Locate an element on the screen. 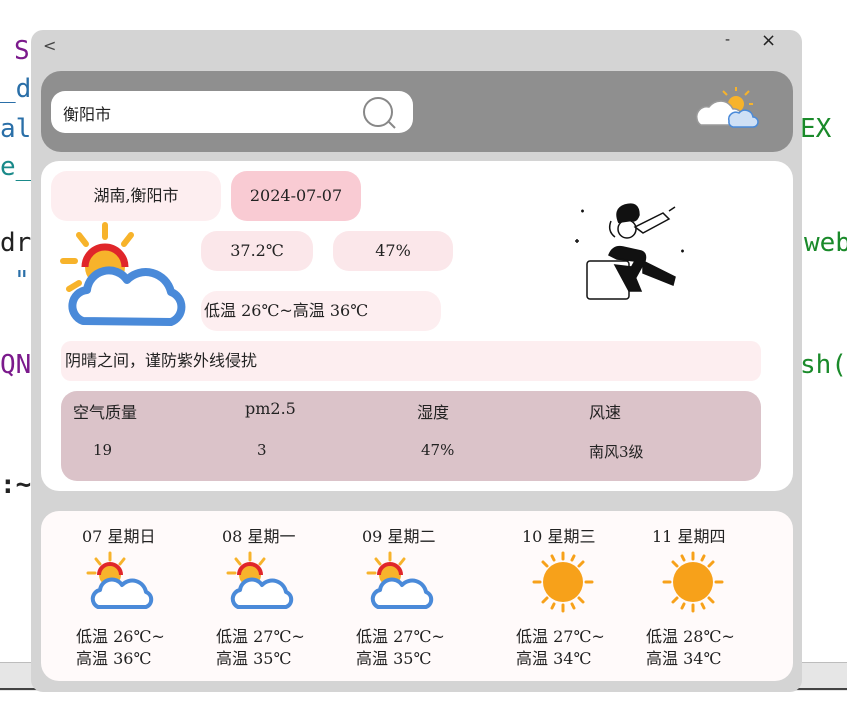 The image size is (847, 705). code-fragment: " is located at coordinates (22, 281).